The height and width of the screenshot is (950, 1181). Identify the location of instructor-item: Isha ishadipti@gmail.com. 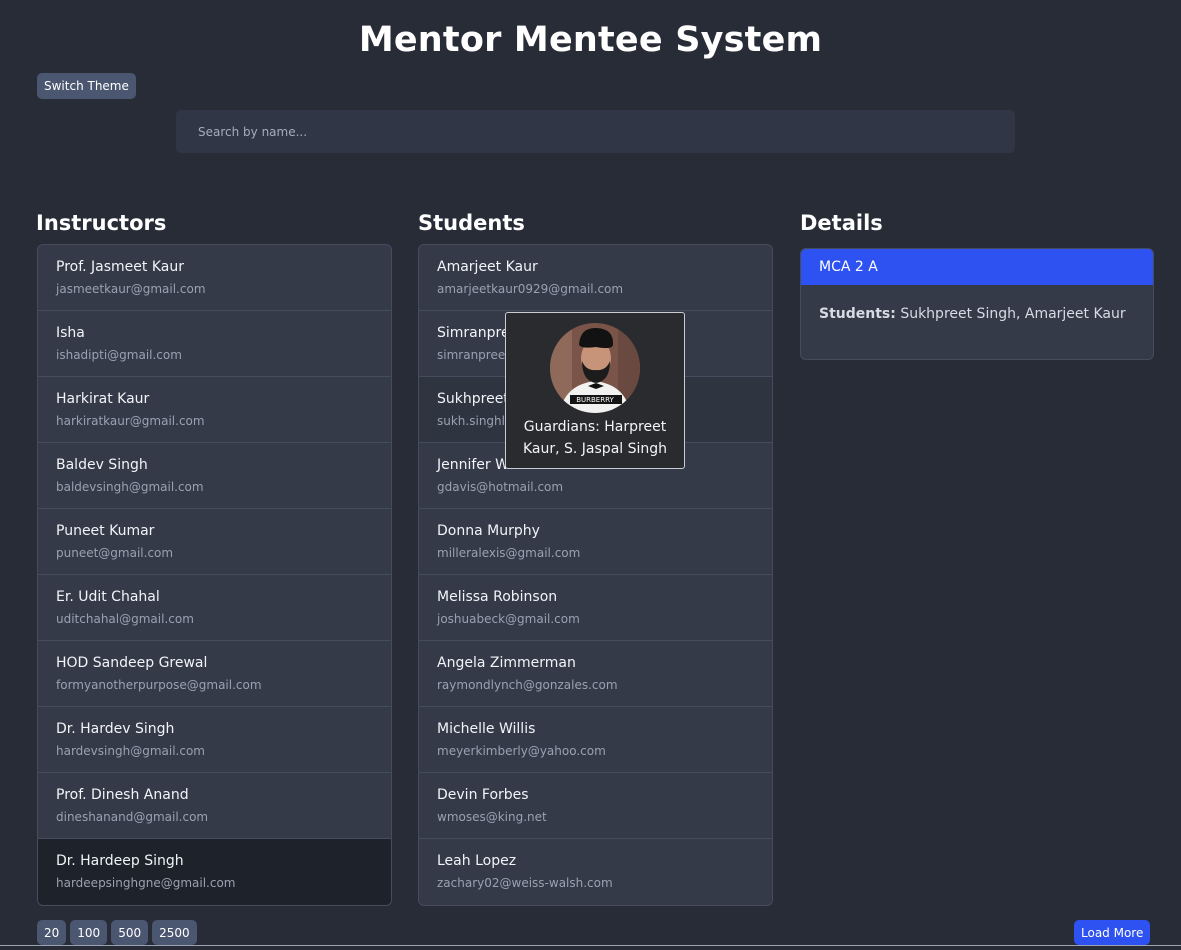
(214, 344).